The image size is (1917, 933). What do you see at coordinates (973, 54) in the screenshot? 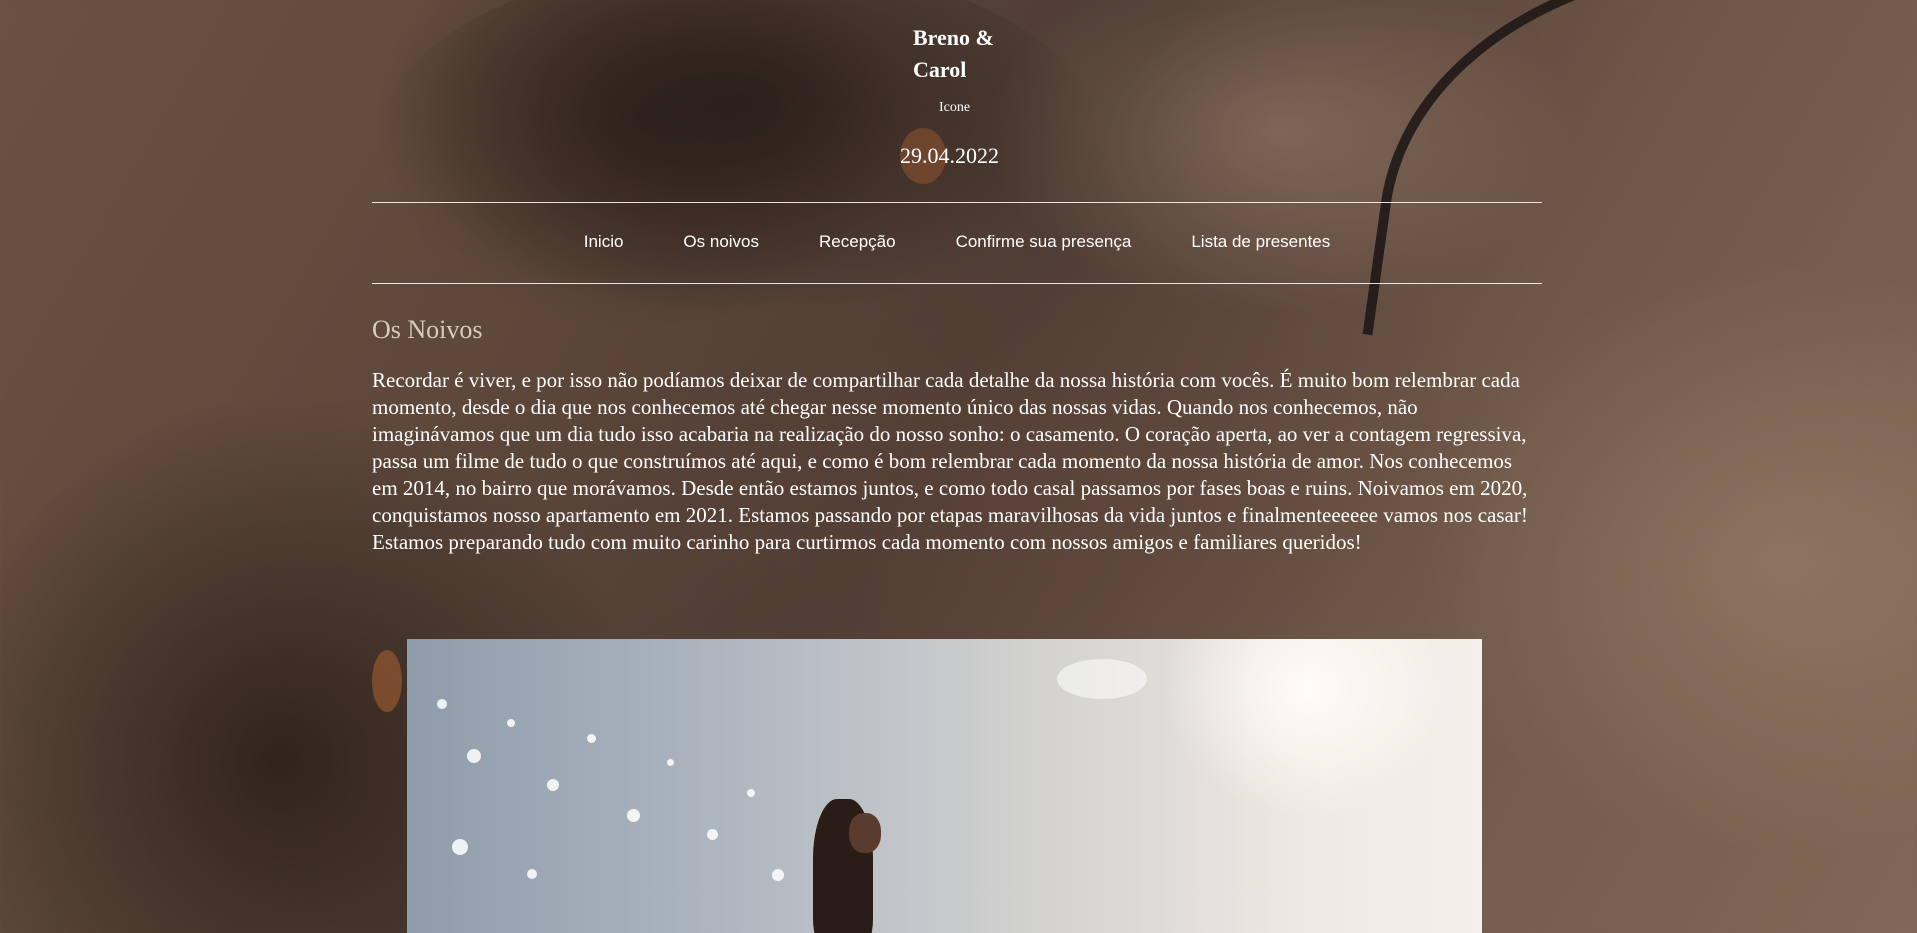
I see `brand-title: Breno & Carol` at bounding box center [973, 54].